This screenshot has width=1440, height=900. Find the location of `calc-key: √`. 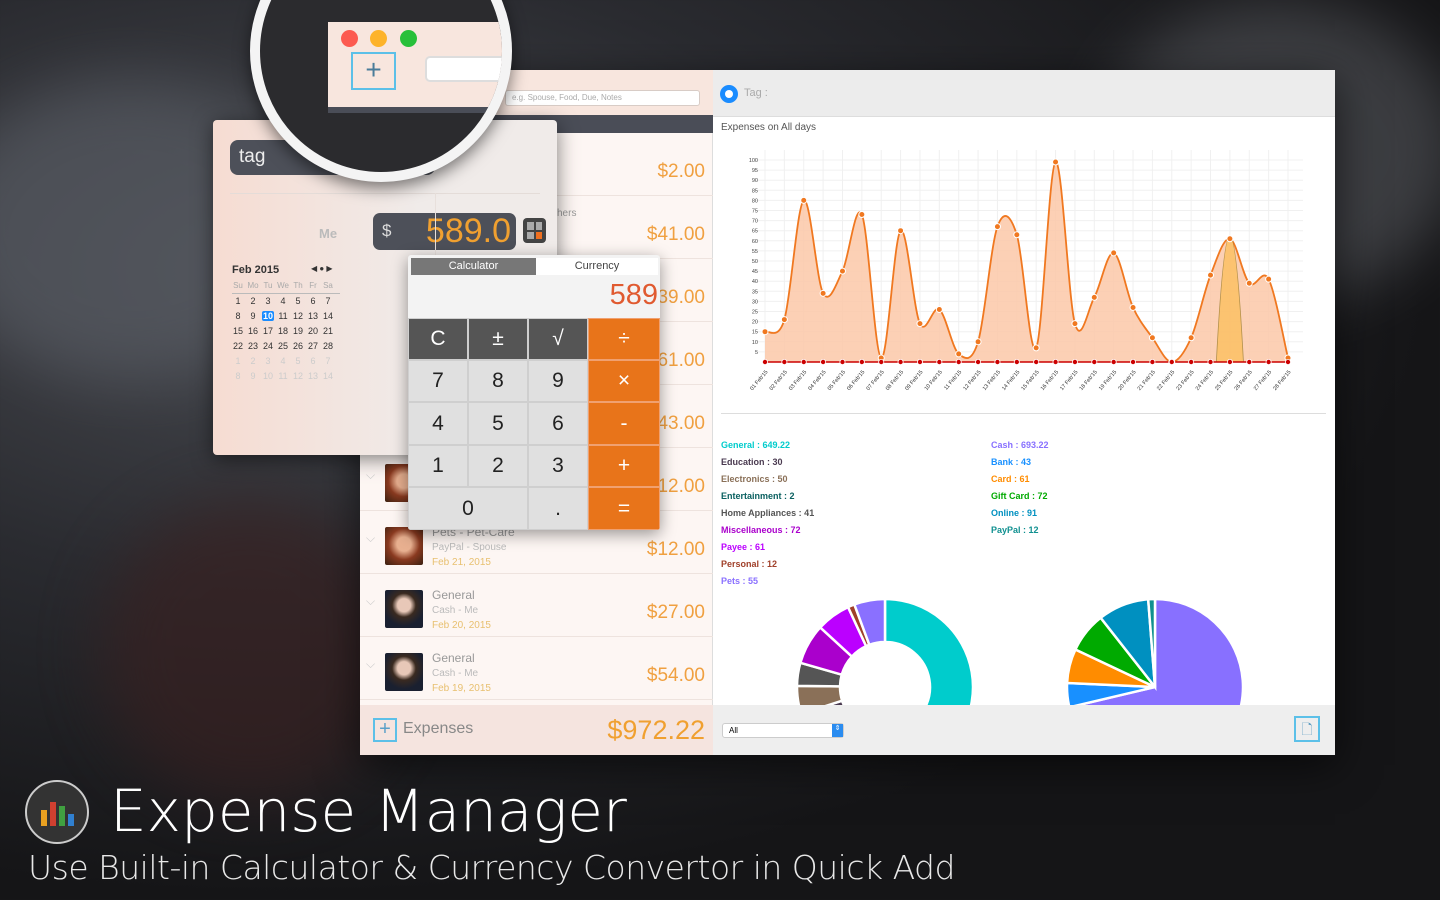

calc-key: √ is located at coordinates (558, 339).